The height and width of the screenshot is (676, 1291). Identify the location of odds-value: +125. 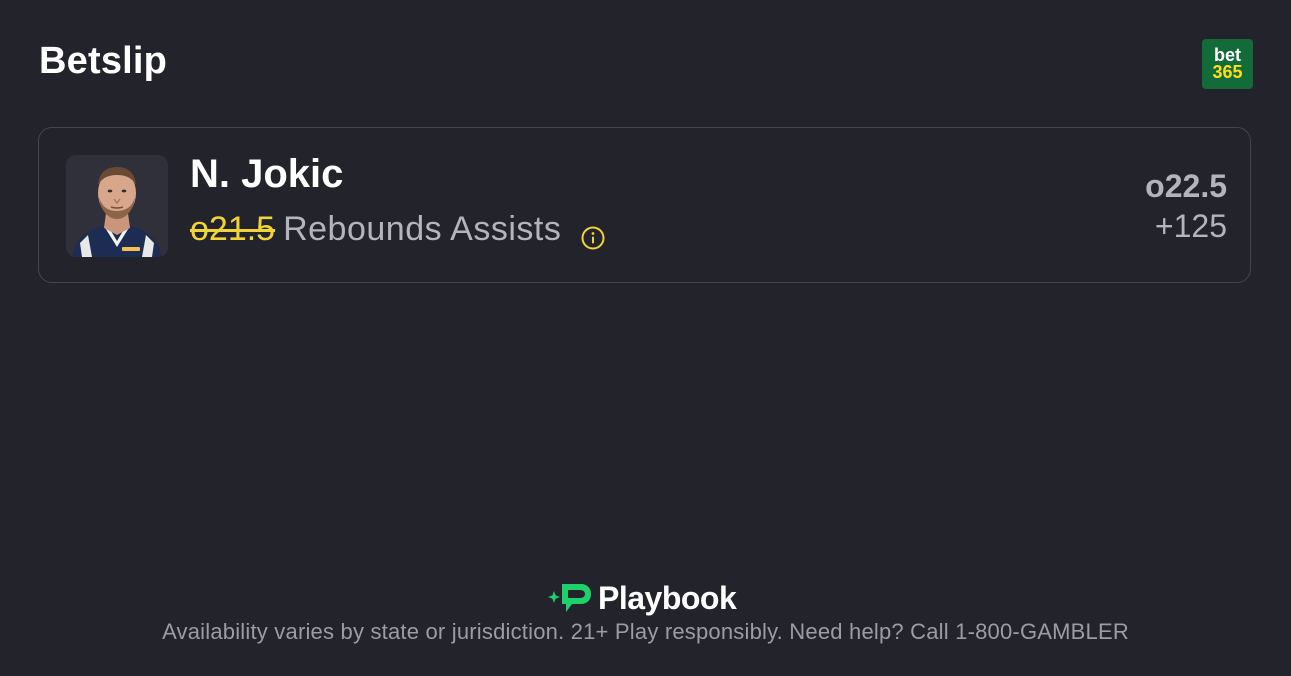
(1190, 226).